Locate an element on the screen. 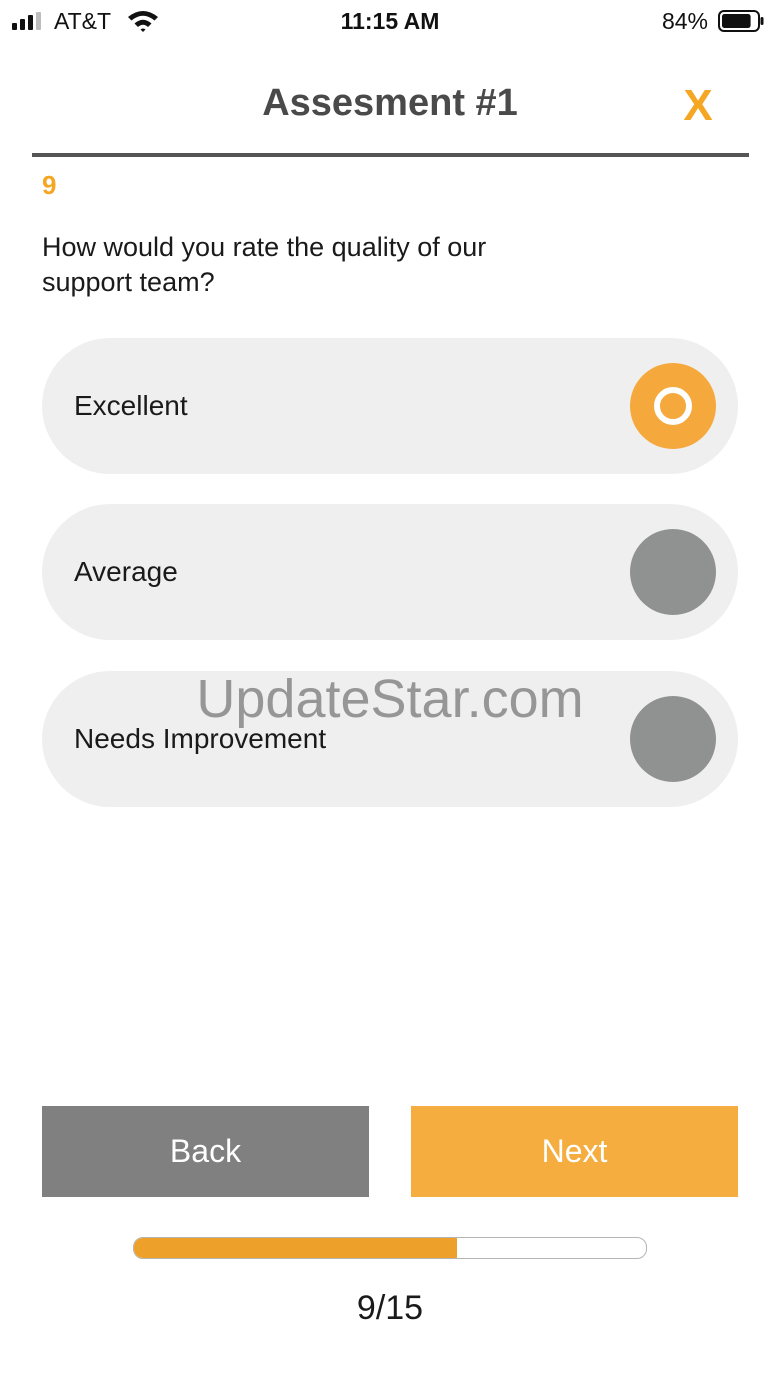 The width and height of the screenshot is (780, 1387). option-label: Average is located at coordinates (126, 571).